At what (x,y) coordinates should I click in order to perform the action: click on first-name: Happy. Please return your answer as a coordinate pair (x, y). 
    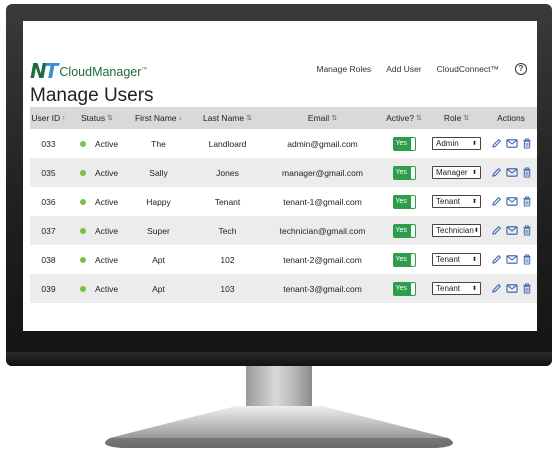
    Looking at the image, I should click on (158, 201).